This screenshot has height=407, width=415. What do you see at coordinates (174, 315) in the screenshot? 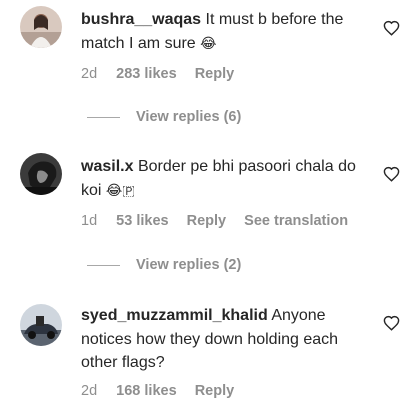
I see `username: syed_muzzammil_khalid` at bounding box center [174, 315].